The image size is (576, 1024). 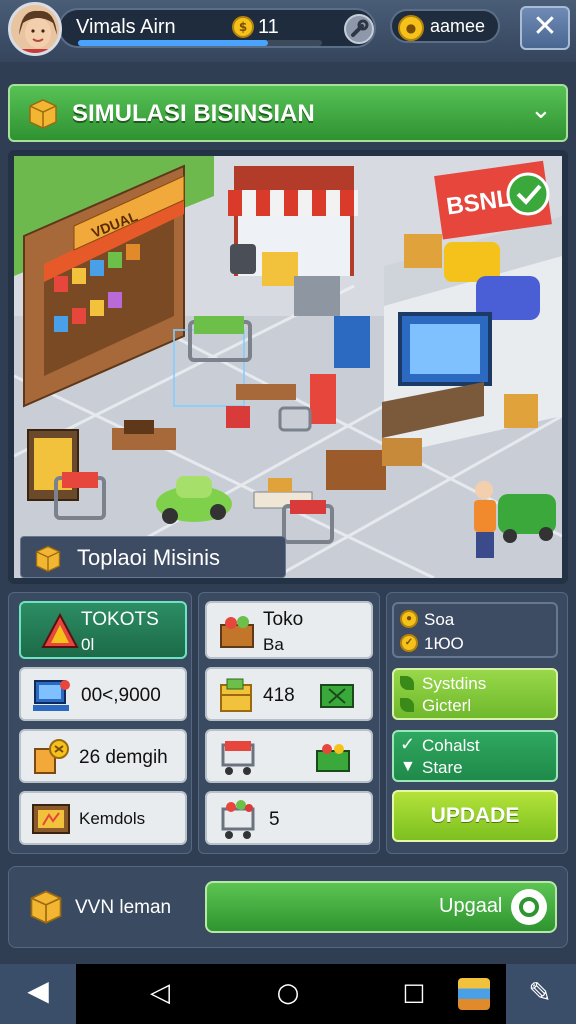 What do you see at coordinates (51, 756) in the screenshot?
I see `drink-icon` at bounding box center [51, 756].